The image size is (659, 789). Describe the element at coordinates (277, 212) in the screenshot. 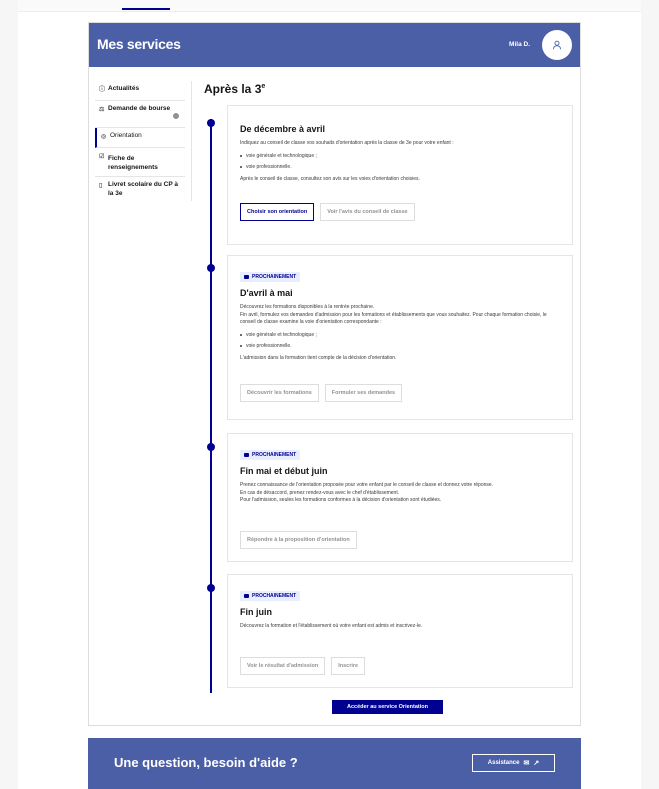

I see `choose-orientation-button: Choisir son orientation` at that location.